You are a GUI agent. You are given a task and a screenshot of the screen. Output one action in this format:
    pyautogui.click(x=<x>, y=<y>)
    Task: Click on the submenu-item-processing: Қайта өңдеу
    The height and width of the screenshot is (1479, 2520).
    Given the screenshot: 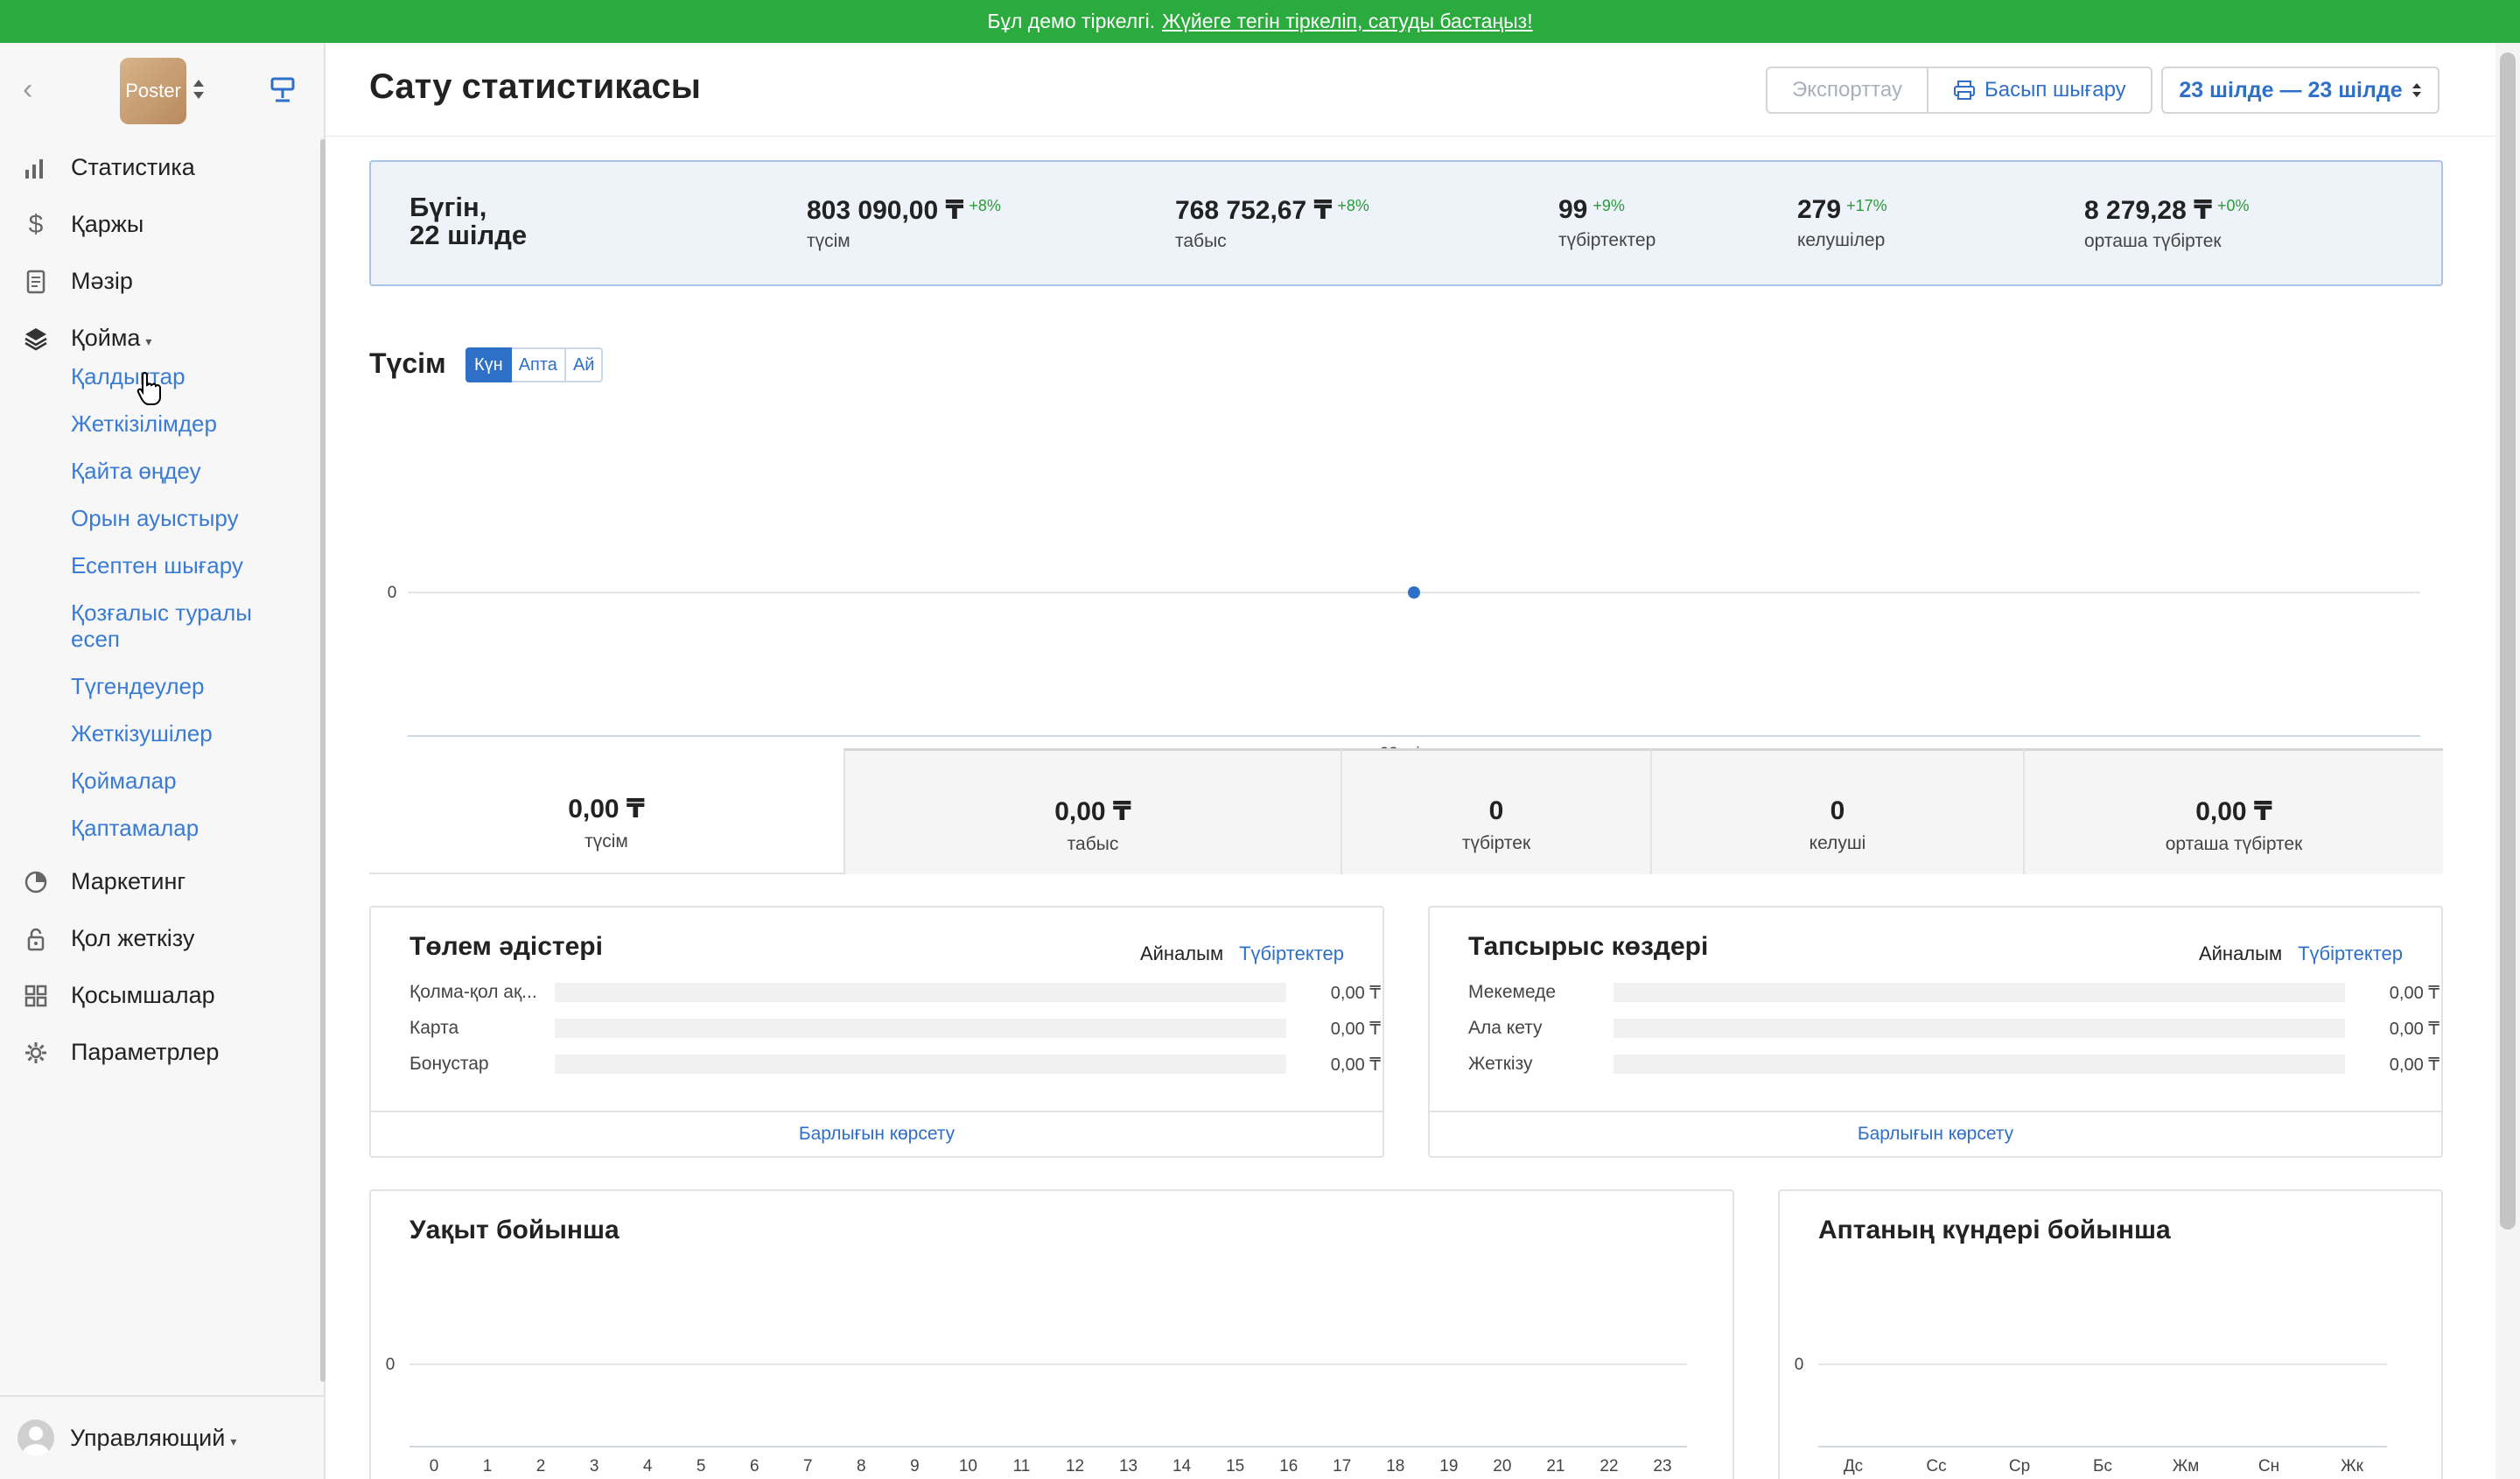 What is the action you would take?
    pyautogui.click(x=162, y=471)
    